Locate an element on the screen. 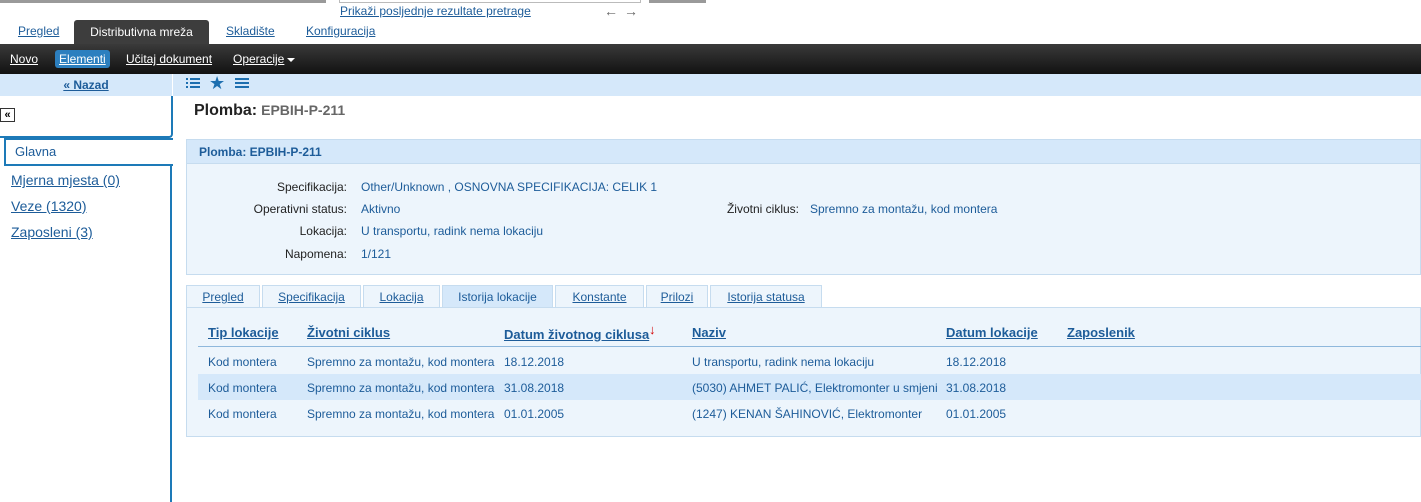  operacije-menu: Operacije is located at coordinates (264, 59).